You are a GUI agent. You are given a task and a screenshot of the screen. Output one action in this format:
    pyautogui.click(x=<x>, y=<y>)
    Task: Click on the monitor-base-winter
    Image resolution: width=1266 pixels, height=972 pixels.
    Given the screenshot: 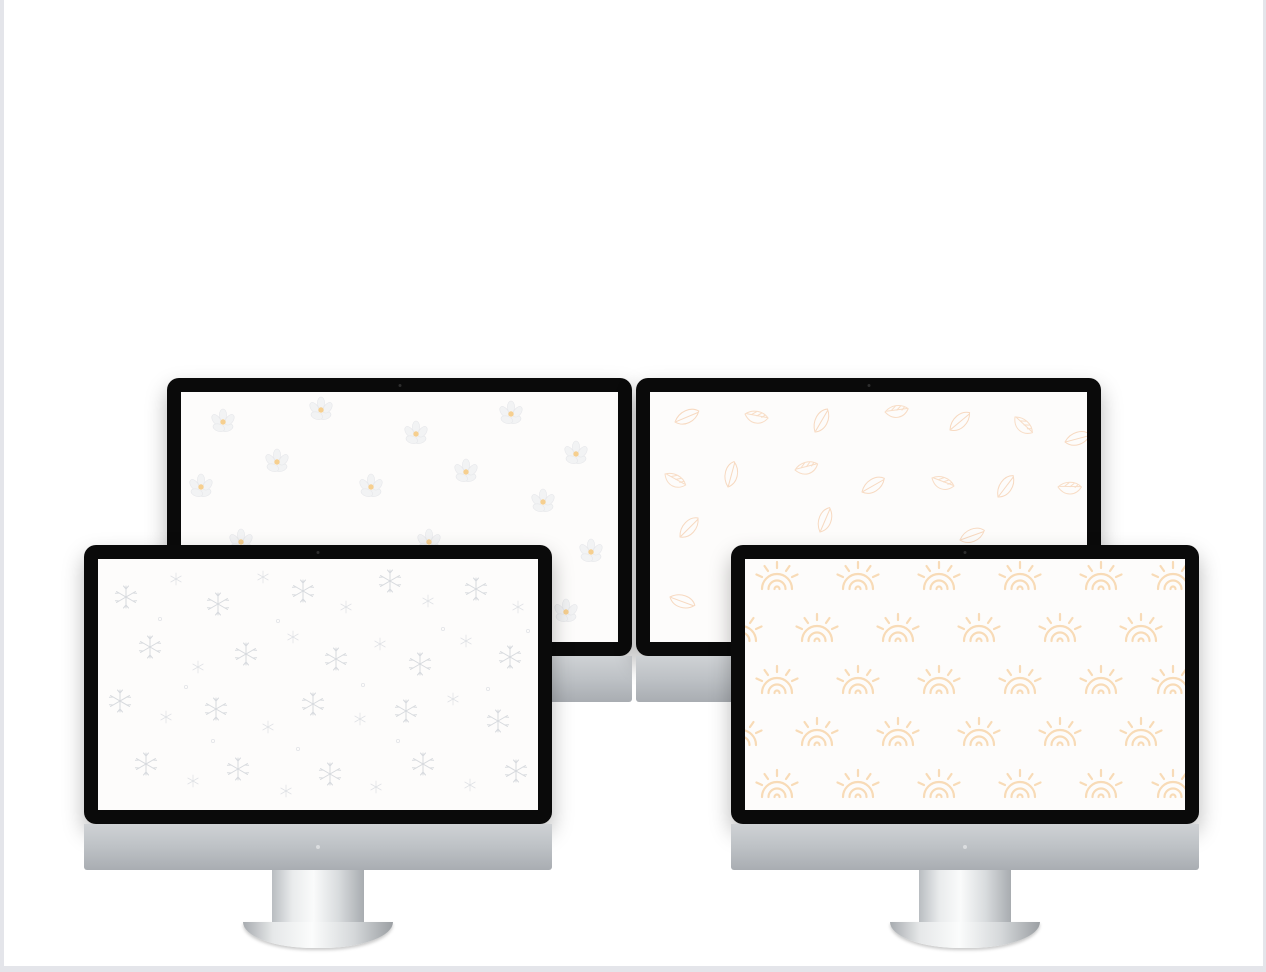 What is the action you would take?
    pyautogui.click(x=318, y=935)
    